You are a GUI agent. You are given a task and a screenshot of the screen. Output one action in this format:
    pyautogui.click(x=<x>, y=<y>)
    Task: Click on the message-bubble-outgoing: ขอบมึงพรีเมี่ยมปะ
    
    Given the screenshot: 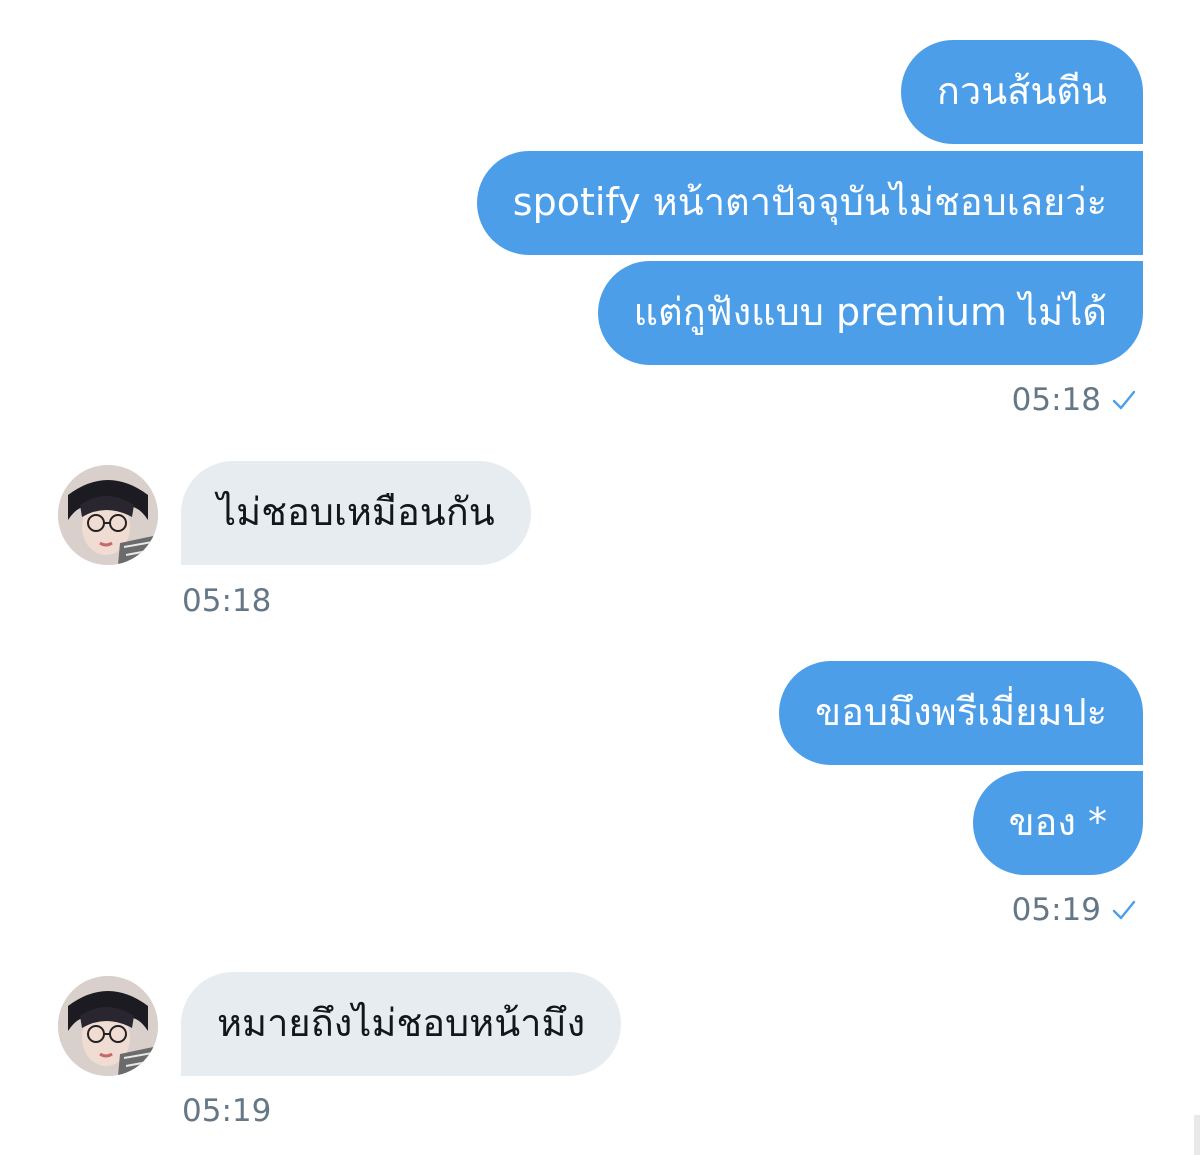 What is the action you would take?
    pyautogui.click(x=961, y=713)
    